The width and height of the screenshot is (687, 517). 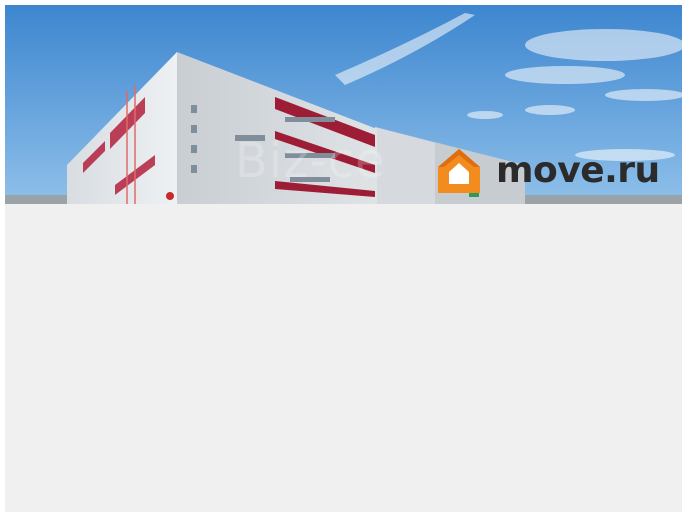 What do you see at coordinates (310, 161) in the screenshot?
I see `watermark-text: Biz-ce` at bounding box center [310, 161].